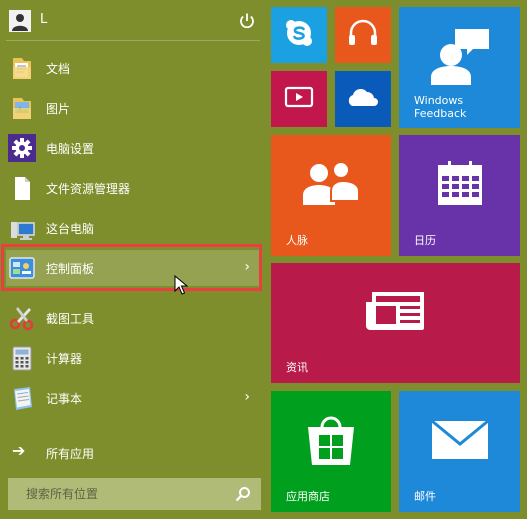 Image resolution: width=527 pixels, height=519 pixels. I want to click on snipping-tool-icon, so click(22, 318).